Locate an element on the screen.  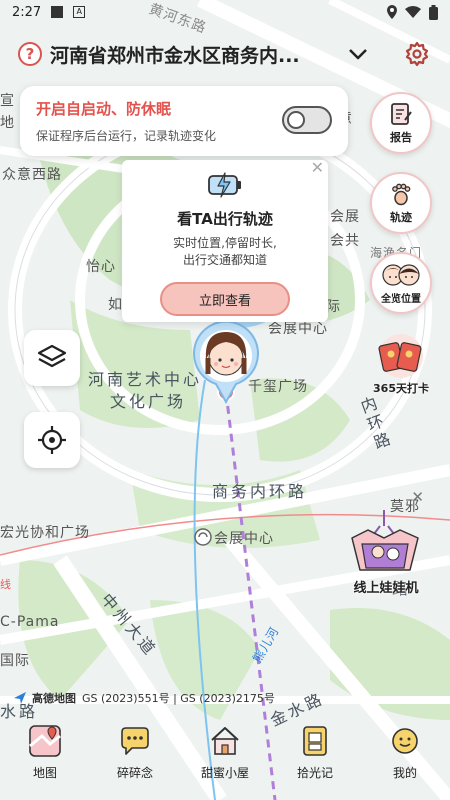
nav-item-map: 地图 is located at coordinates (45, 752).